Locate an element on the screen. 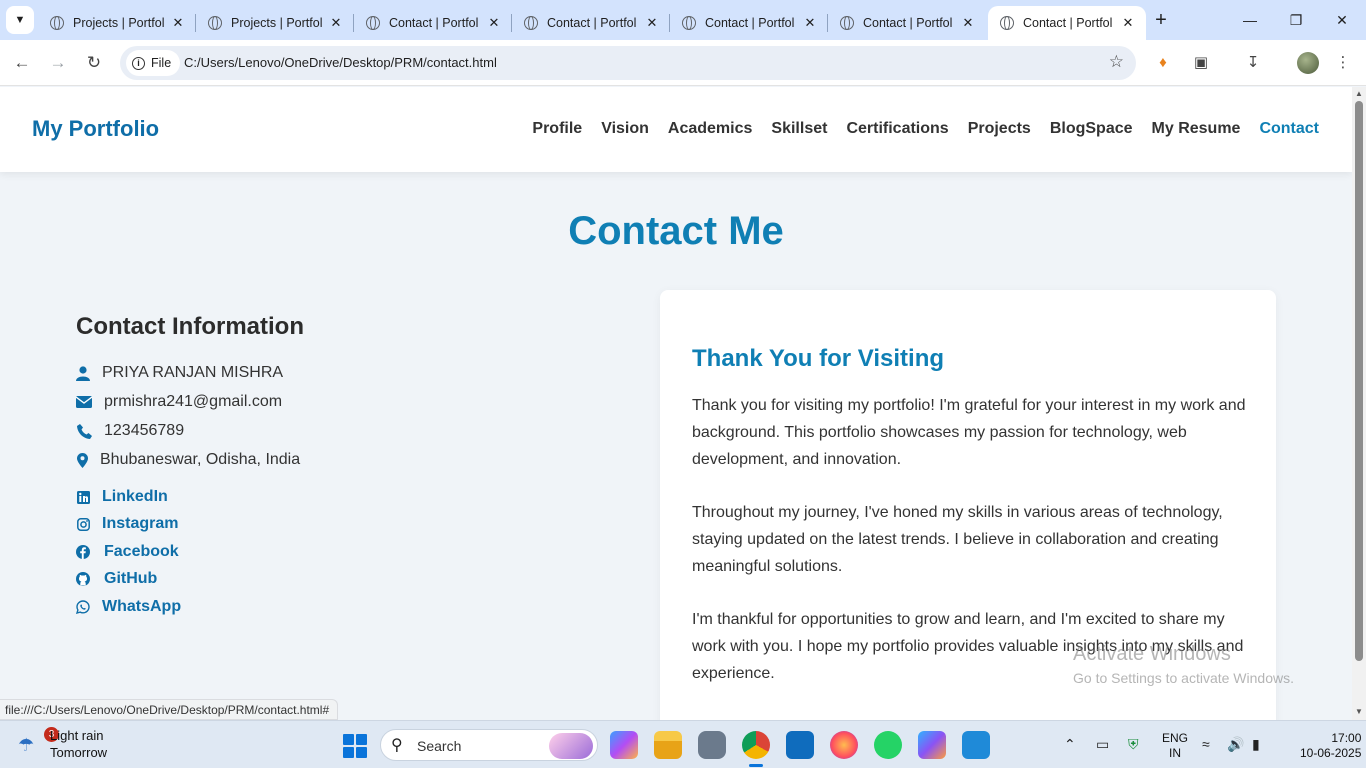 This screenshot has height=768, width=1366. watermark-subtitle: Go to Settings to activate Windows. is located at coordinates (1183, 678).